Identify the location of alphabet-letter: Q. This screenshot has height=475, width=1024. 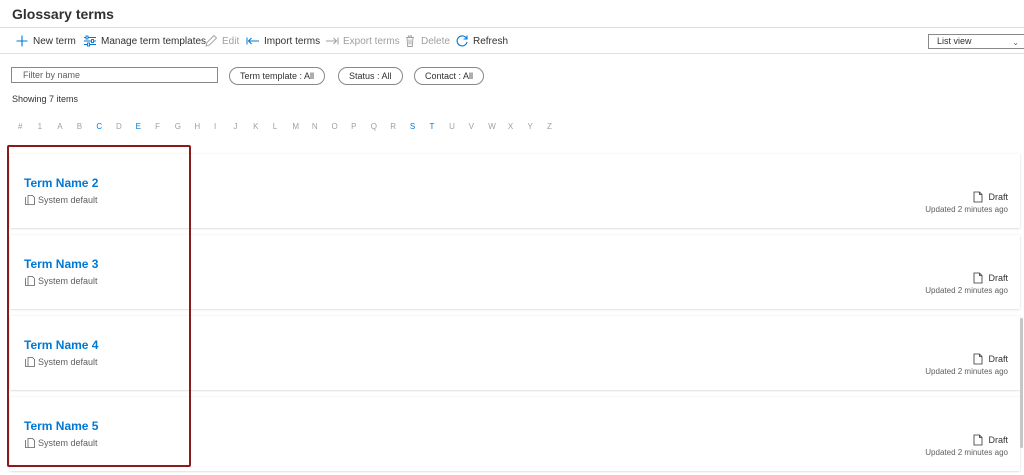
(381, 126).